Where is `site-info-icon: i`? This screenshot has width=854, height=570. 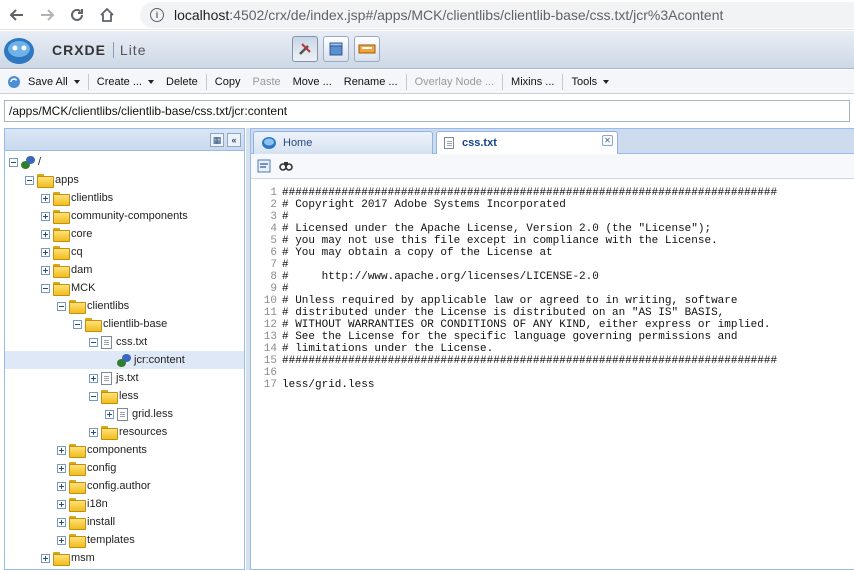 site-info-icon: i is located at coordinates (157, 15).